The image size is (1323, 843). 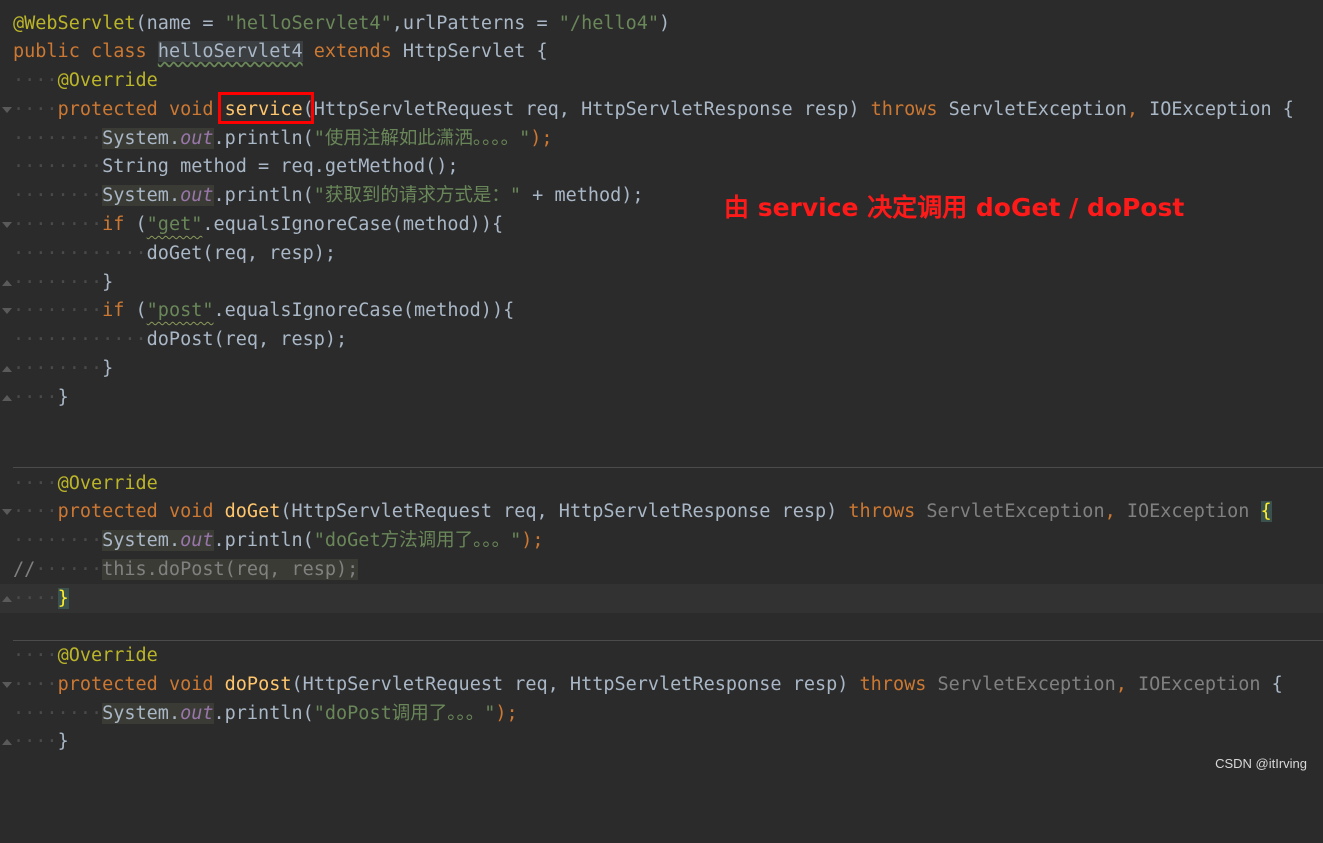 What do you see at coordinates (1266, 511) in the screenshot?
I see `matched-brace: {` at bounding box center [1266, 511].